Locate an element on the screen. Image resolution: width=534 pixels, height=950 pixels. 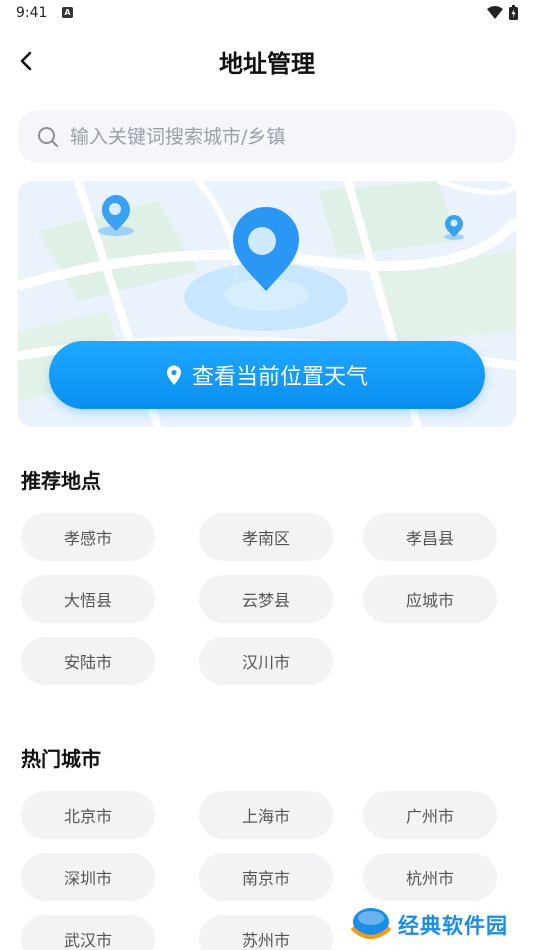
status-icons is located at coordinates (502, 12).